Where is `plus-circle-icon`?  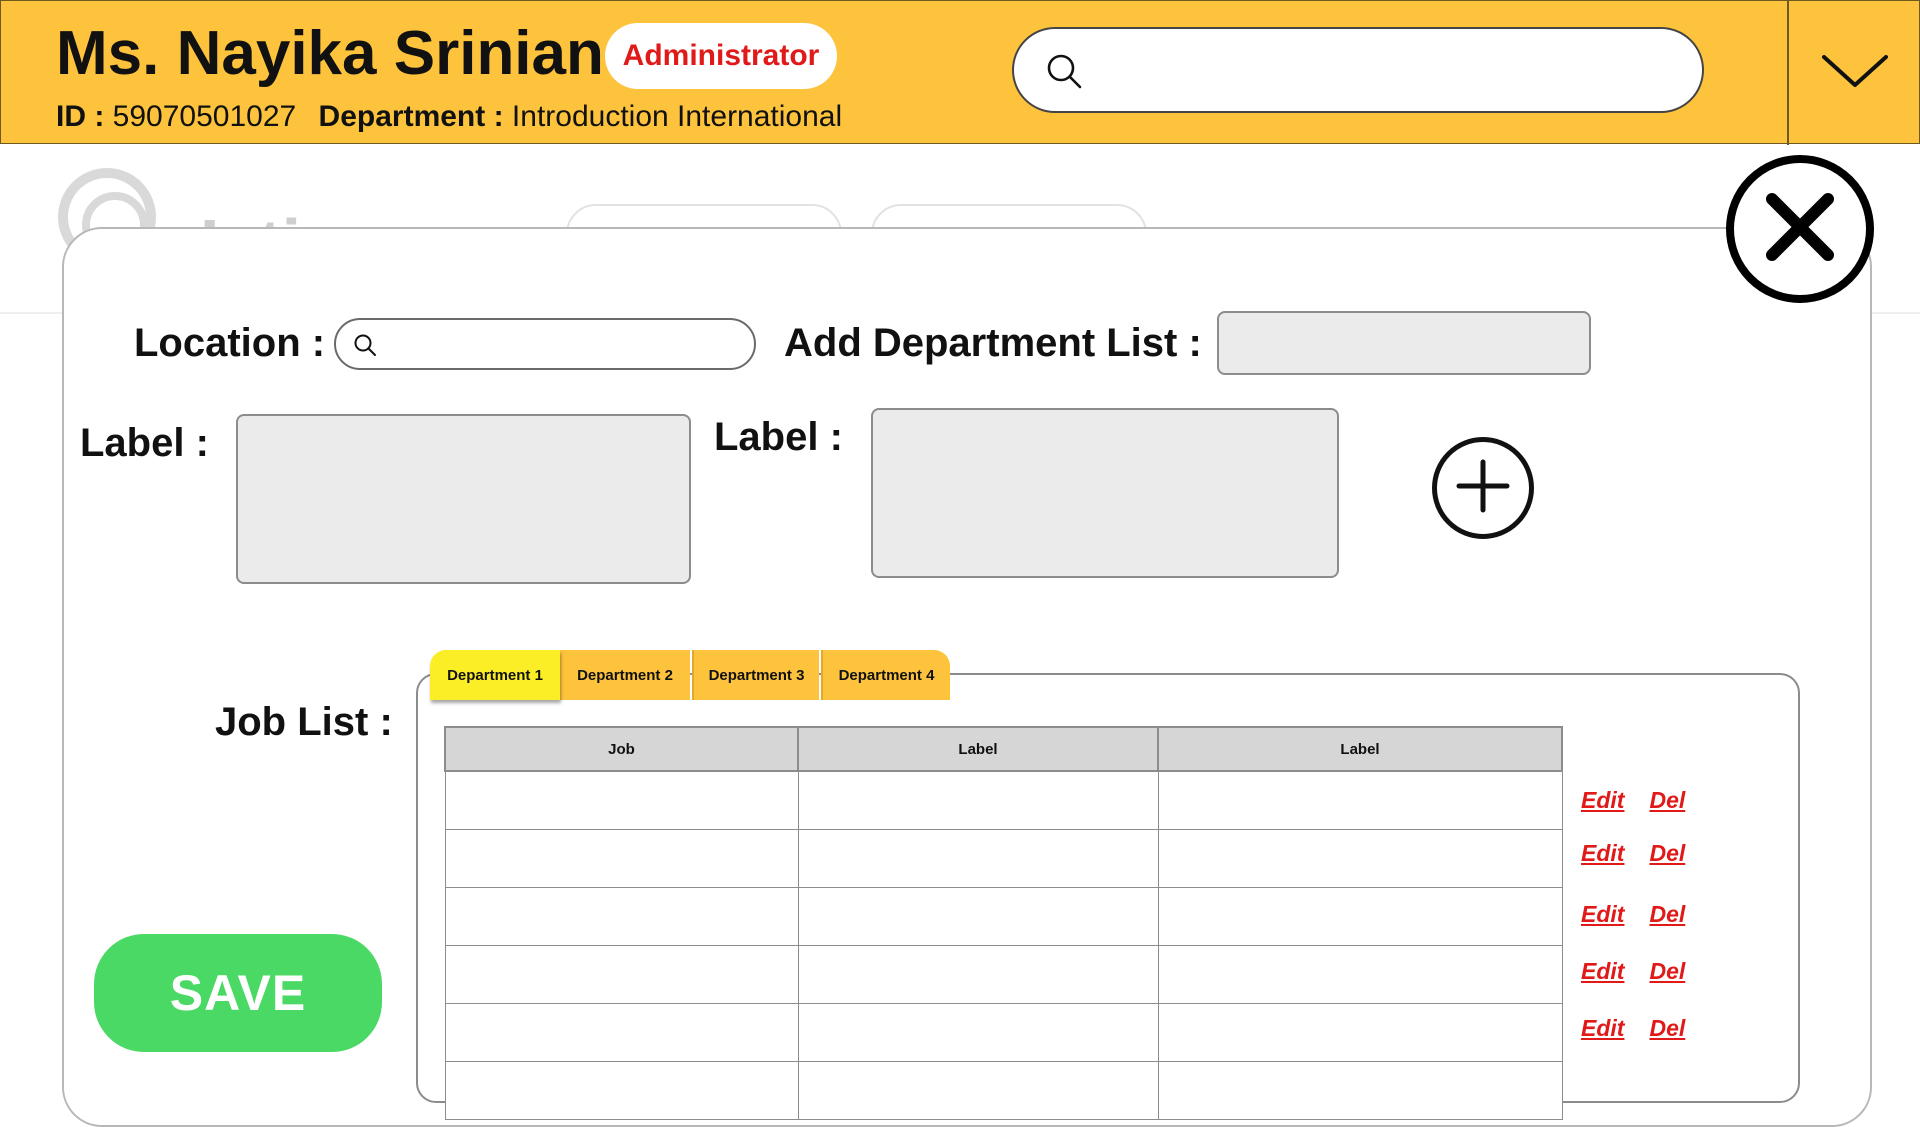
plus-circle-icon is located at coordinates (1483, 488).